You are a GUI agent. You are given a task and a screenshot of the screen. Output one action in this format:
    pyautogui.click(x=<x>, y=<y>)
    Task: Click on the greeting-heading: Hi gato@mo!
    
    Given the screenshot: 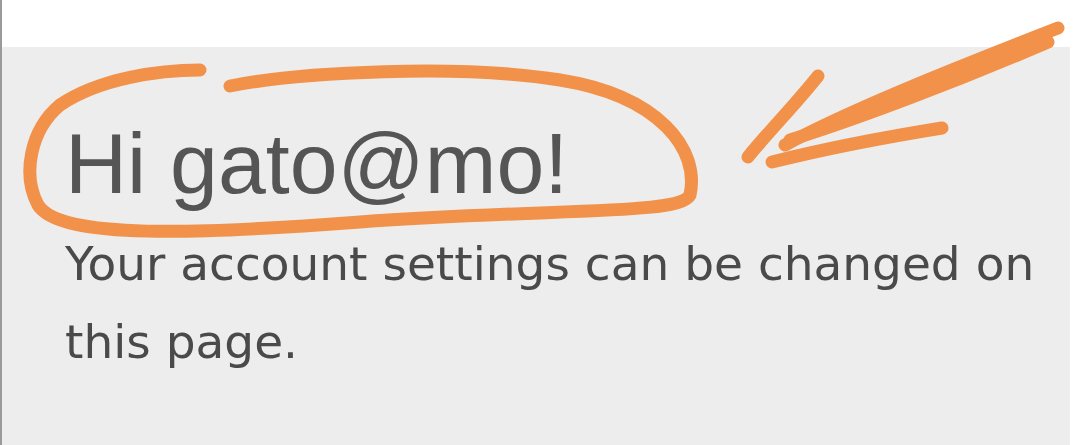 What is the action you would take?
    pyautogui.click(x=317, y=163)
    